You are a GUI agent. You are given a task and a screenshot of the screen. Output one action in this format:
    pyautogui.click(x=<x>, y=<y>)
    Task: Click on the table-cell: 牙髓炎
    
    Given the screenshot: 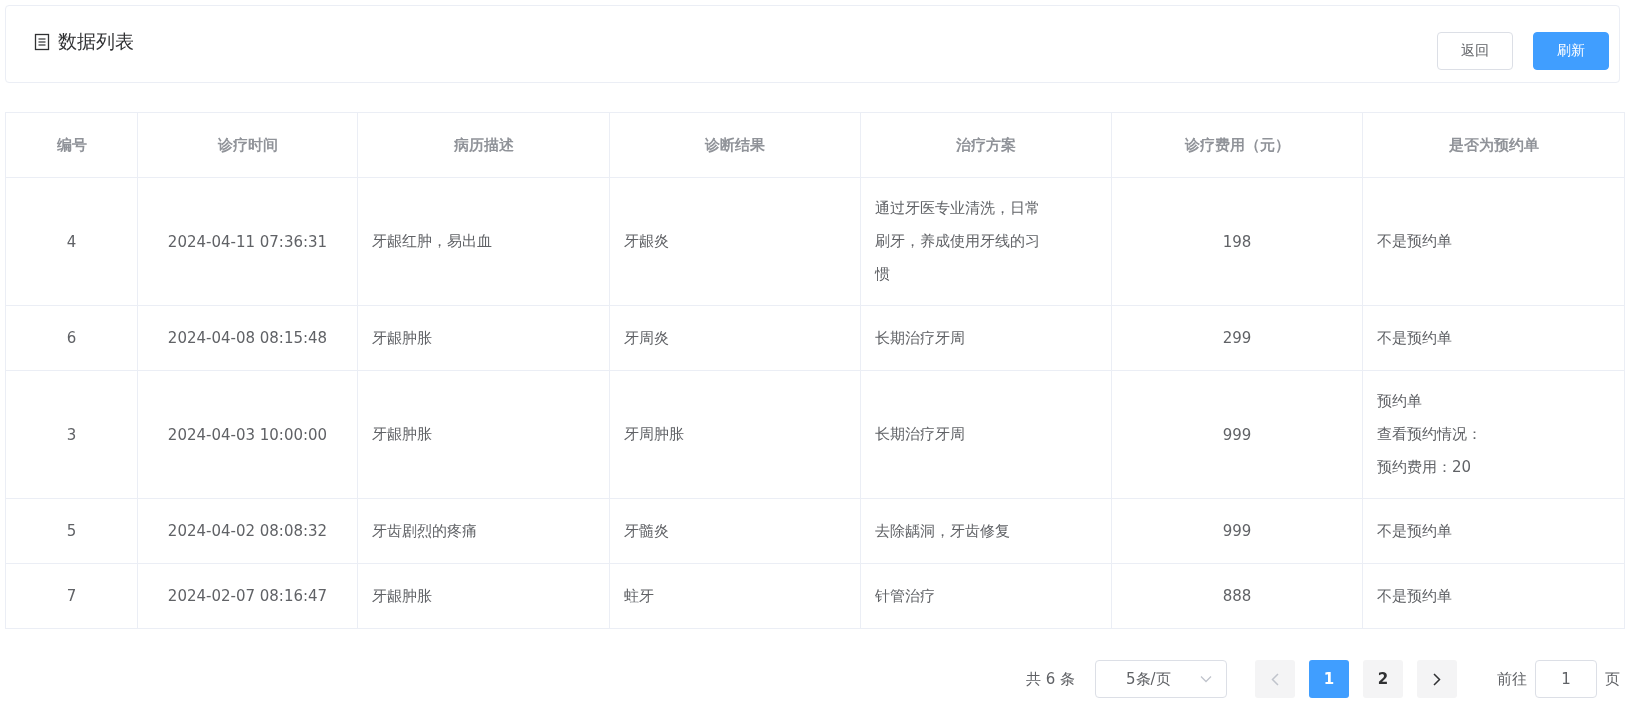 What is the action you would take?
    pyautogui.click(x=735, y=531)
    